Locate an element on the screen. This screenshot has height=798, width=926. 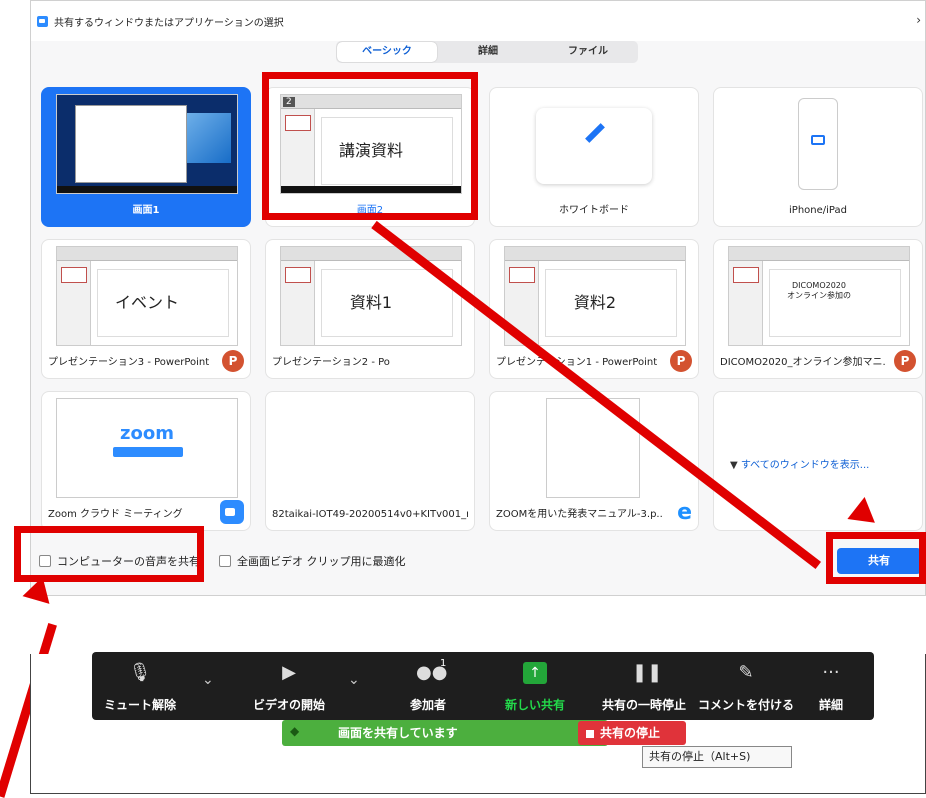
tile-iphone-ipad: iPhone/iPad is located at coordinates (818, 157).